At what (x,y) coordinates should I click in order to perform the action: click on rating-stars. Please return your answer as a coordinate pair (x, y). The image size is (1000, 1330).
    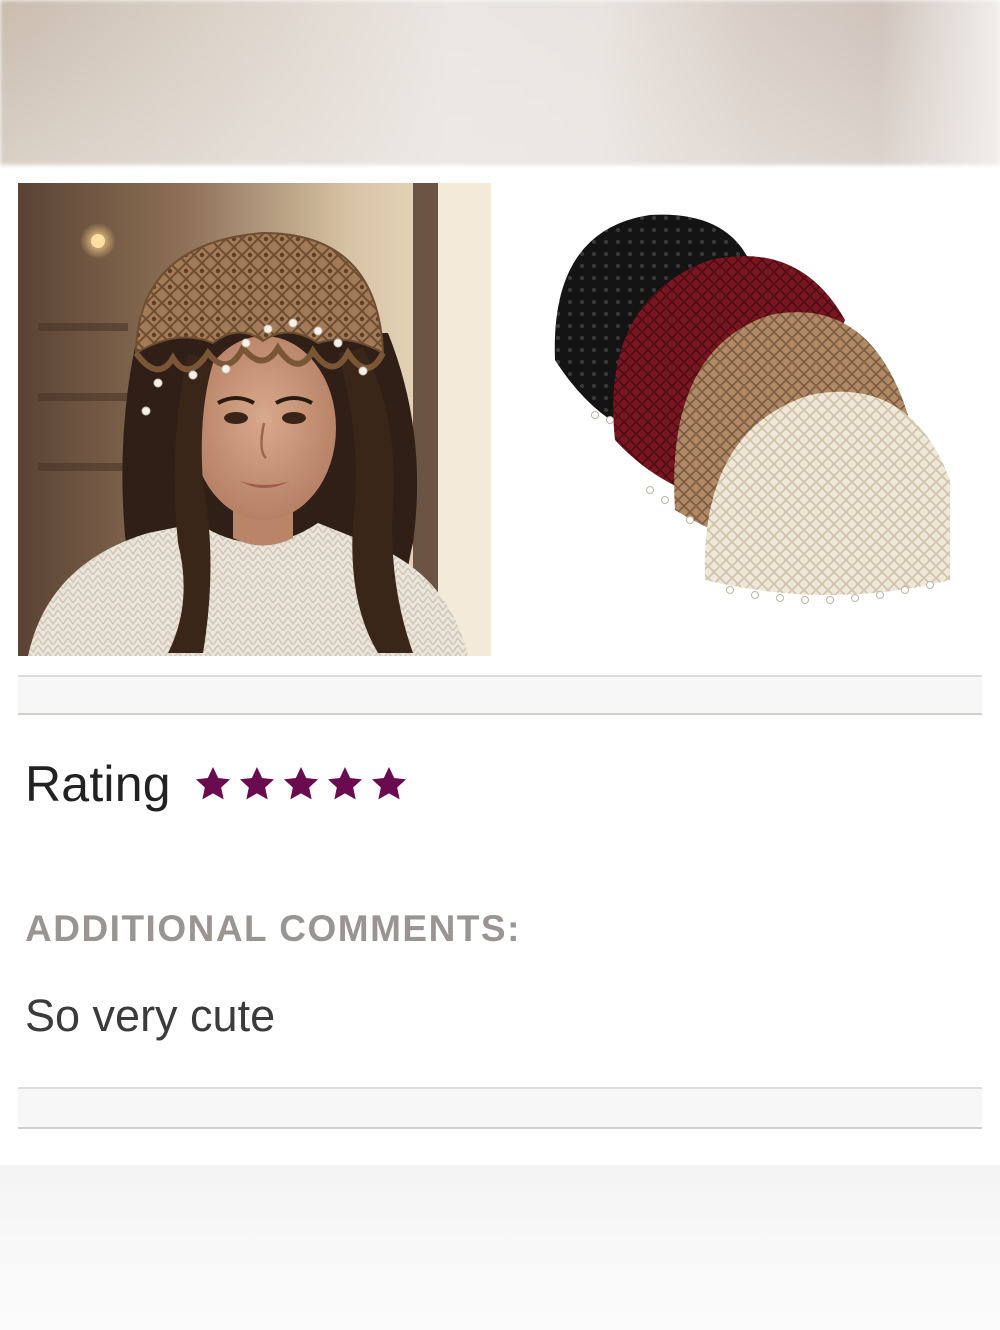
    Looking at the image, I should click on (301, 784).